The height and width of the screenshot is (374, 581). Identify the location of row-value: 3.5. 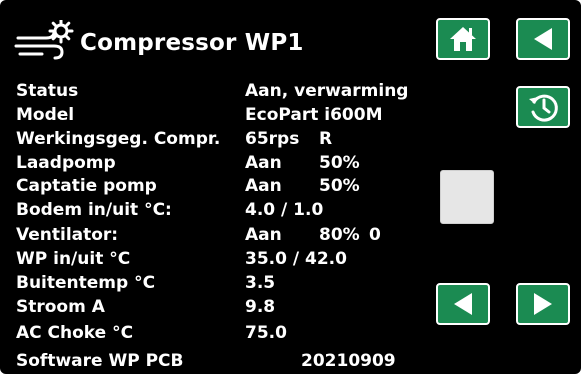
(260, 283).